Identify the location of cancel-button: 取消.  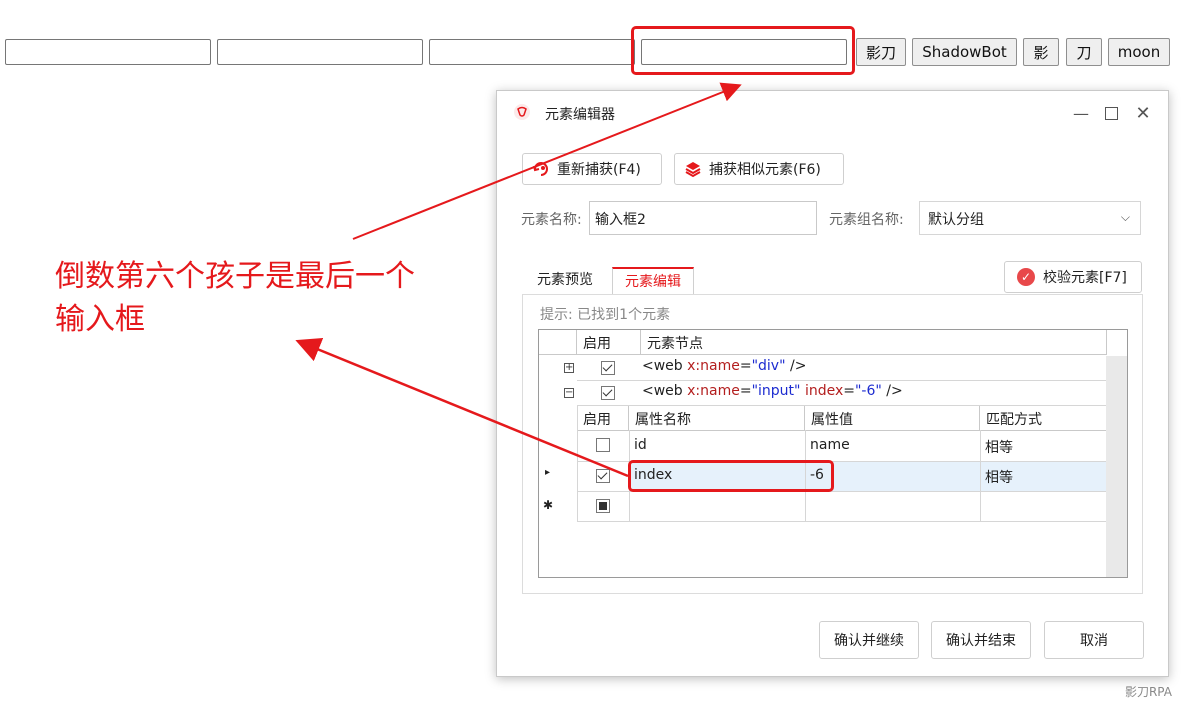
(1094, 640).